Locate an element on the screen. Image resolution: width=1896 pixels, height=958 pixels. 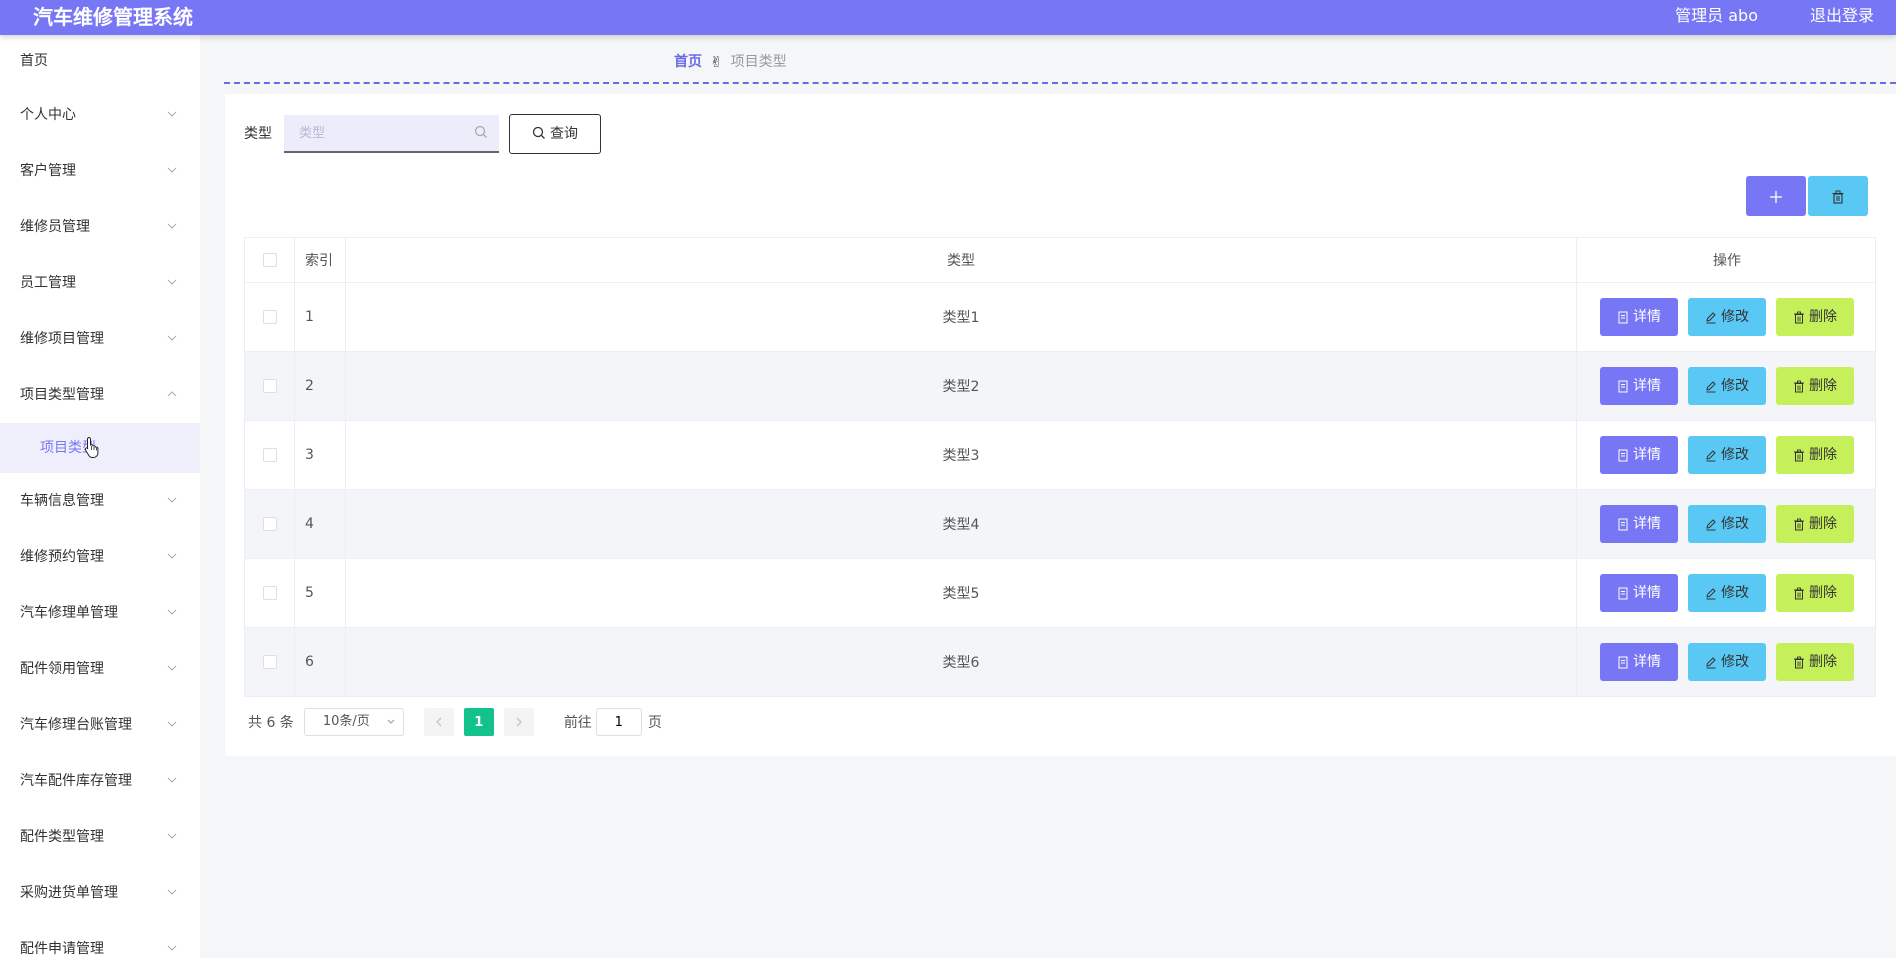
table-row: 2 类型2 详情 修改 删除 is located at coordinates (1060, 385).